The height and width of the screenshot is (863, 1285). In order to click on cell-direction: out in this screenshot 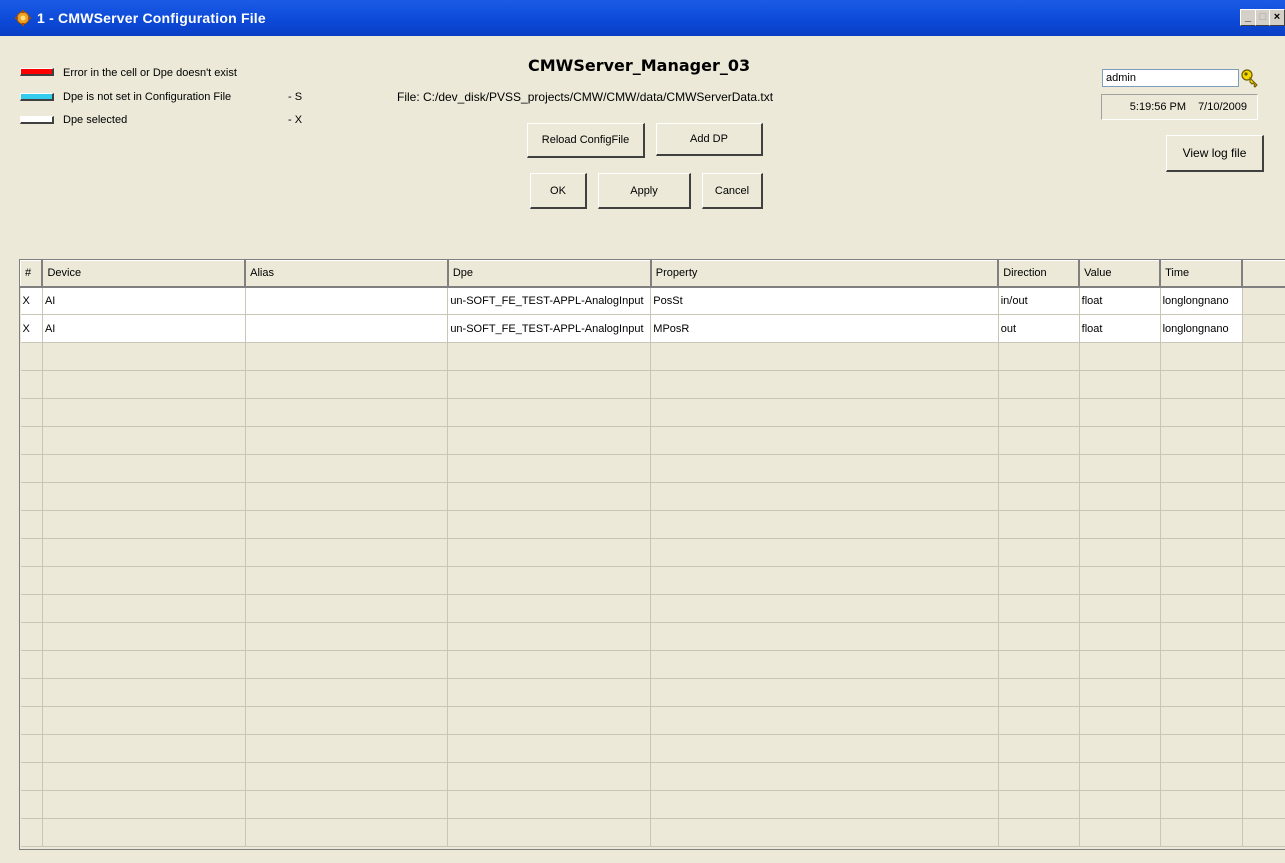, I will do `click(1039, 328)`.